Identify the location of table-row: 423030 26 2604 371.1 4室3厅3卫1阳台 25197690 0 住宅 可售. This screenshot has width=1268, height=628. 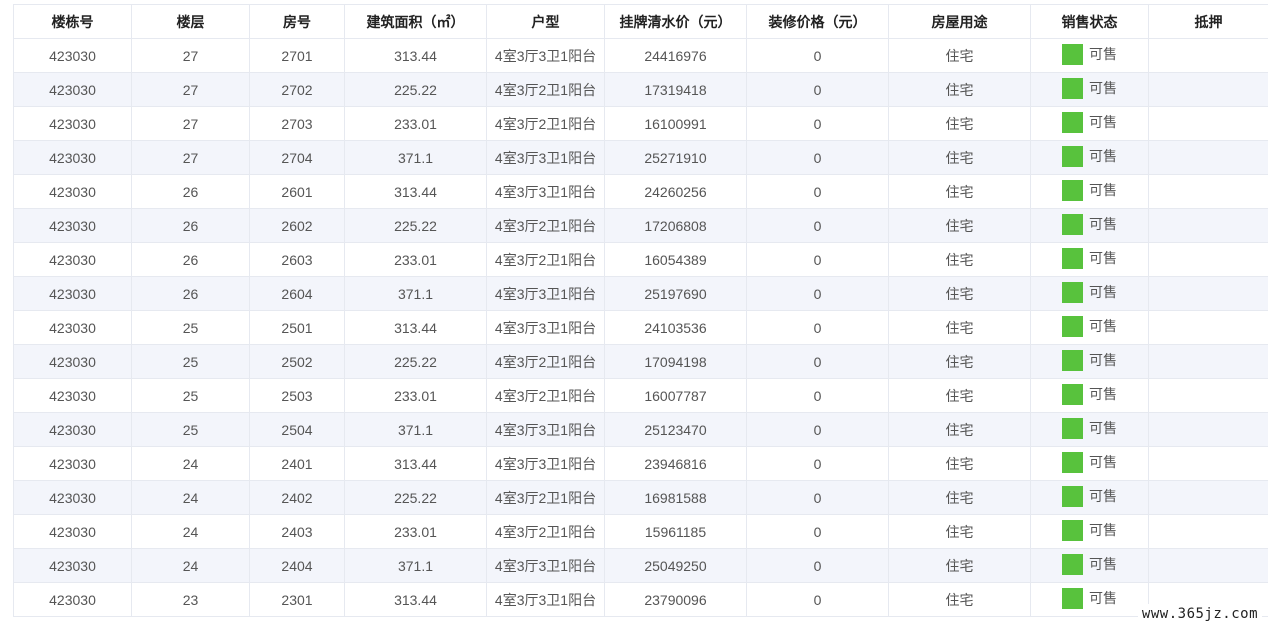
(640, 293).